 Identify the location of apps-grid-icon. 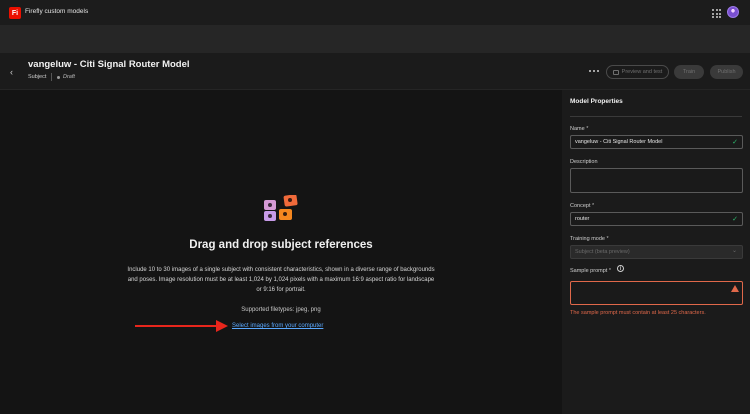
(716, 13).